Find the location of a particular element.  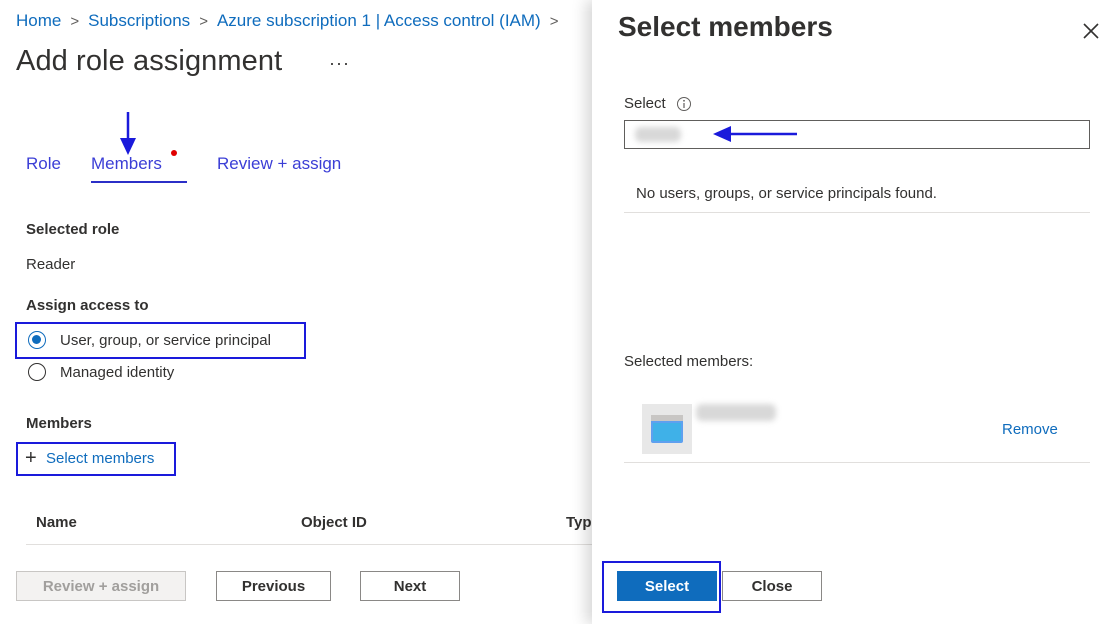

review-assign-button: Review + assign is located at coordinates (101, 586).